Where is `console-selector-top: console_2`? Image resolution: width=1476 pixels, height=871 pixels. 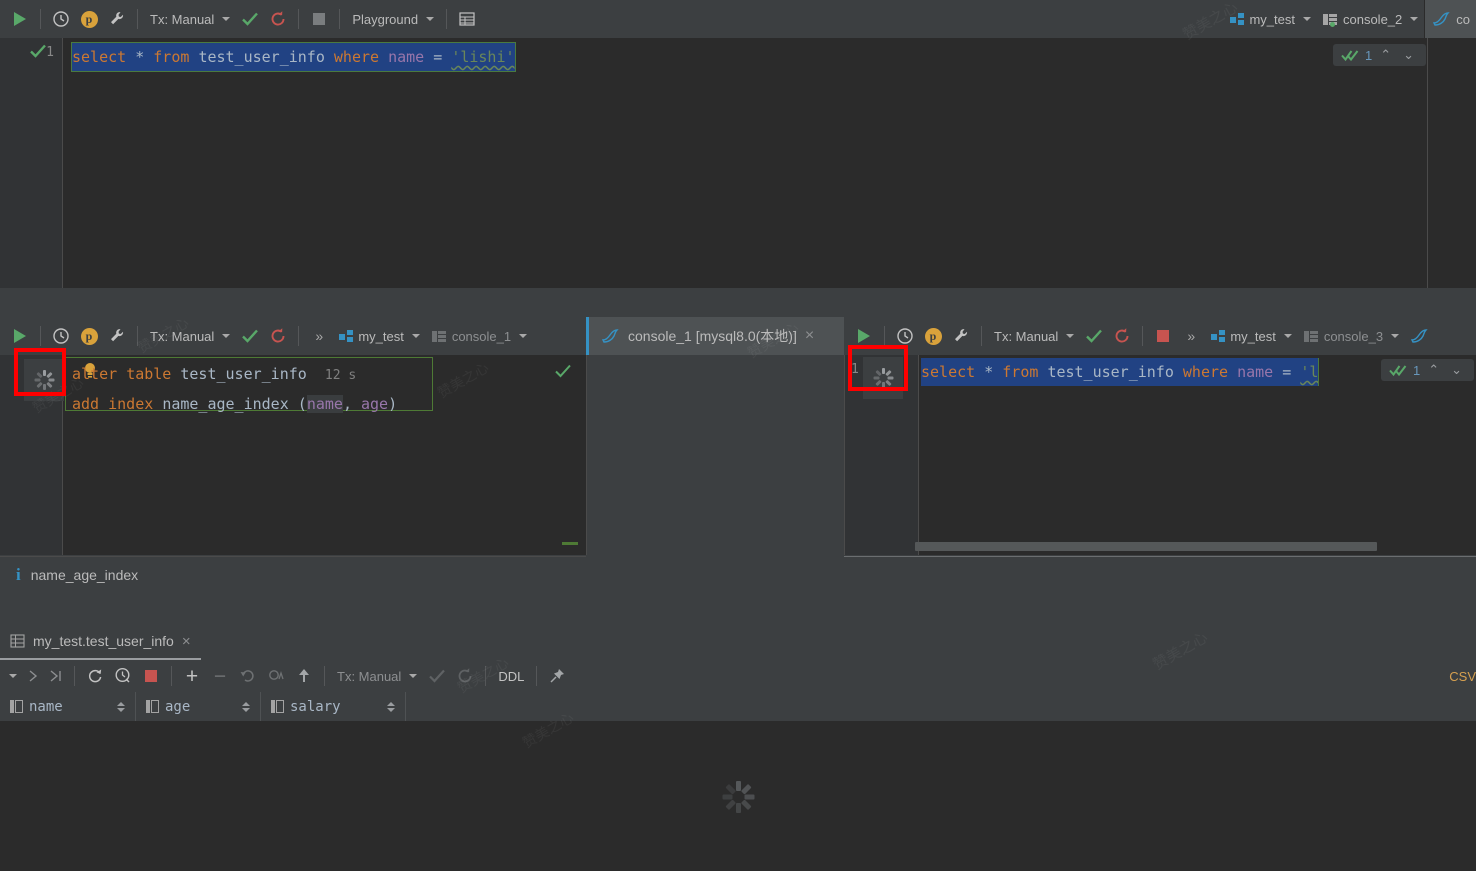
console-selector-top: console_2 is located at coordinates (1370, 19).